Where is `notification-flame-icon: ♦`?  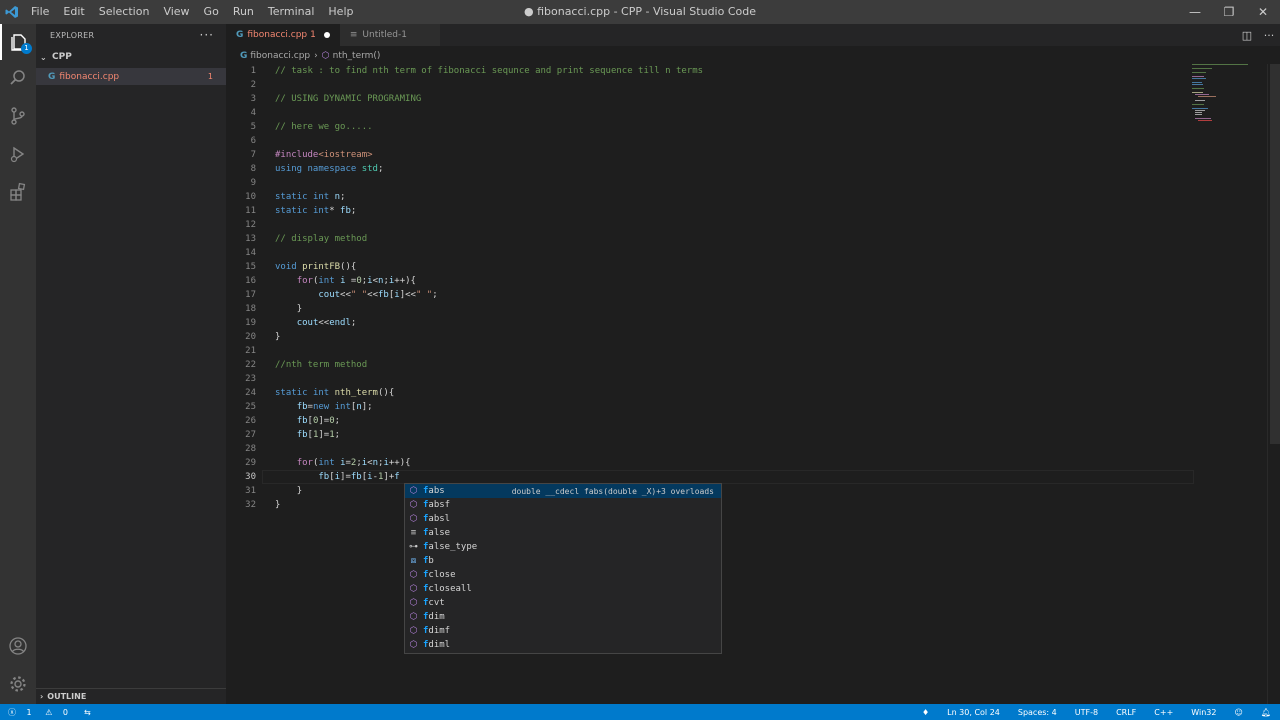
notification-flame-icon: ♦ is located at coordinates (925, 712).